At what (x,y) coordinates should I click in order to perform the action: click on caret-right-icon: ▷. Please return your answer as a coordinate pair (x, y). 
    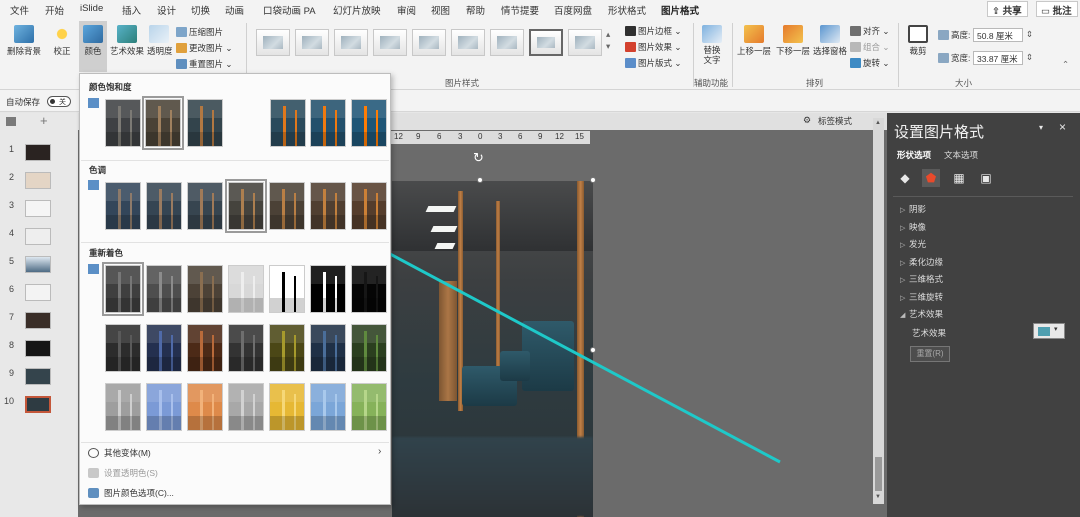
    Looking at the image, I should click on (903, 228).